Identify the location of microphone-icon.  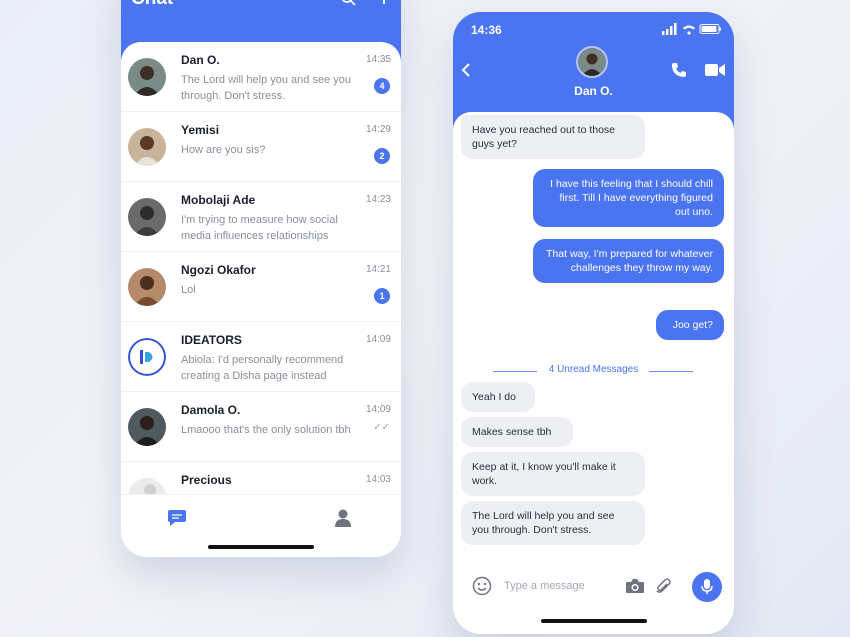
(707, 586).